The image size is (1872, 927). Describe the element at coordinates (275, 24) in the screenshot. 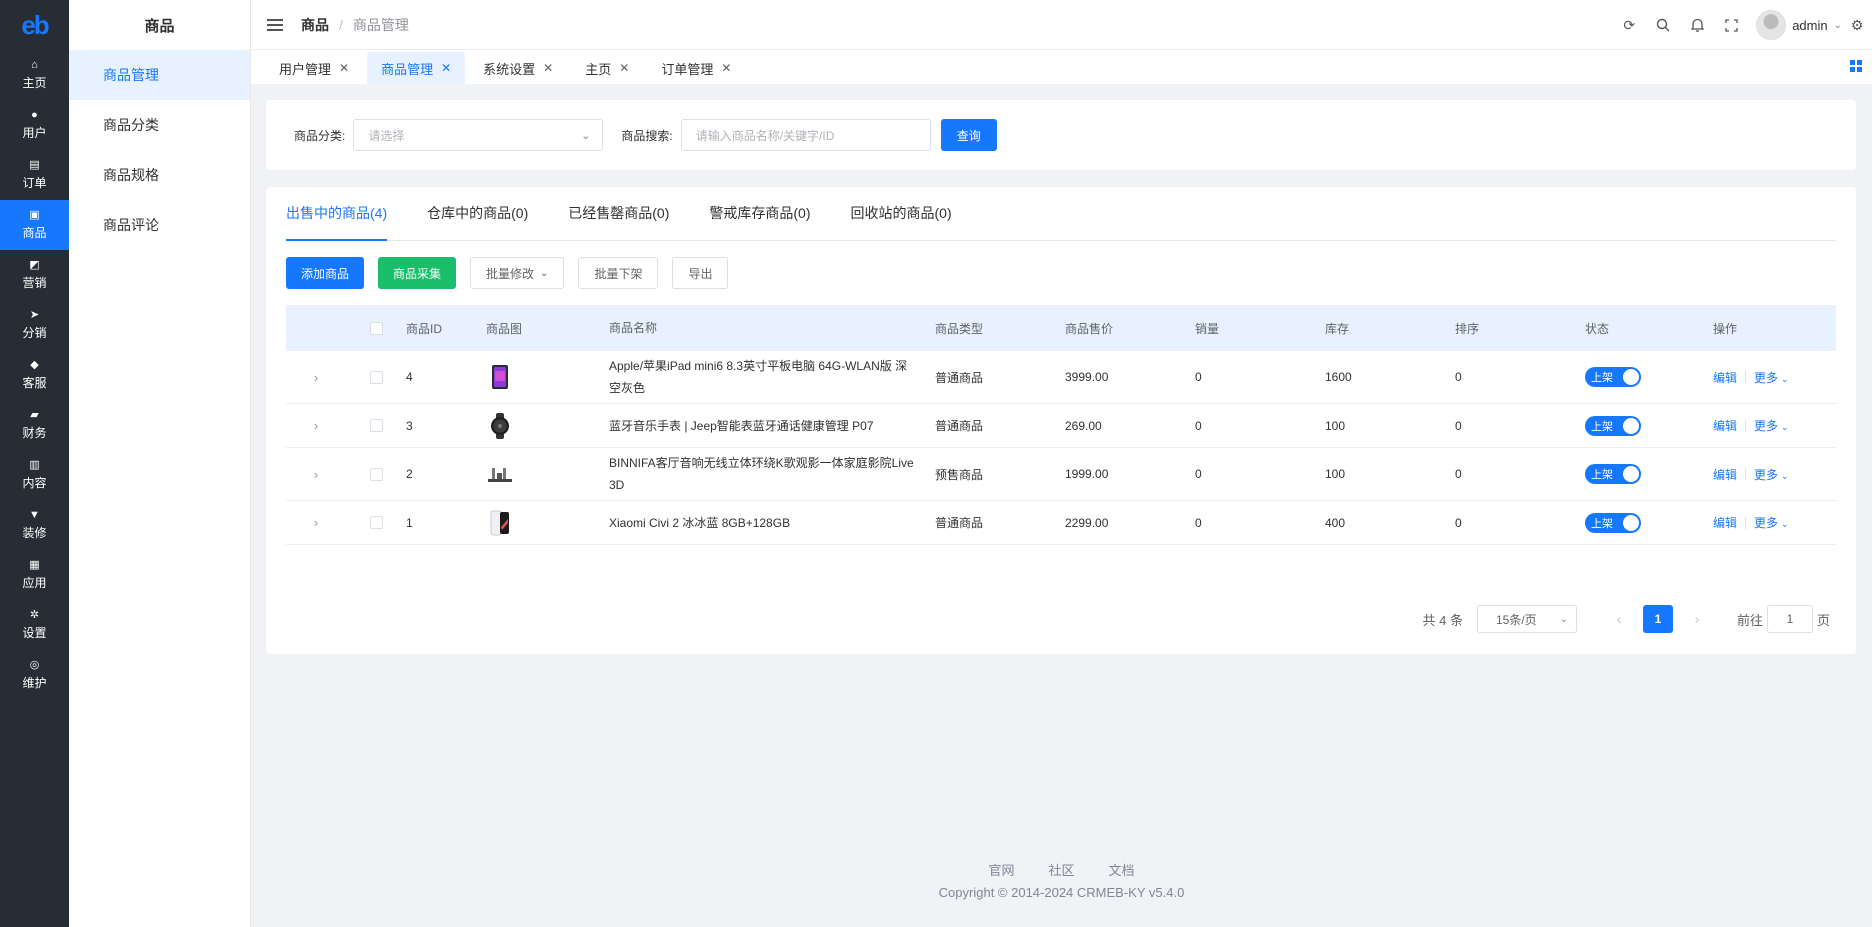

I see `menu-toggle-icon` at that location.